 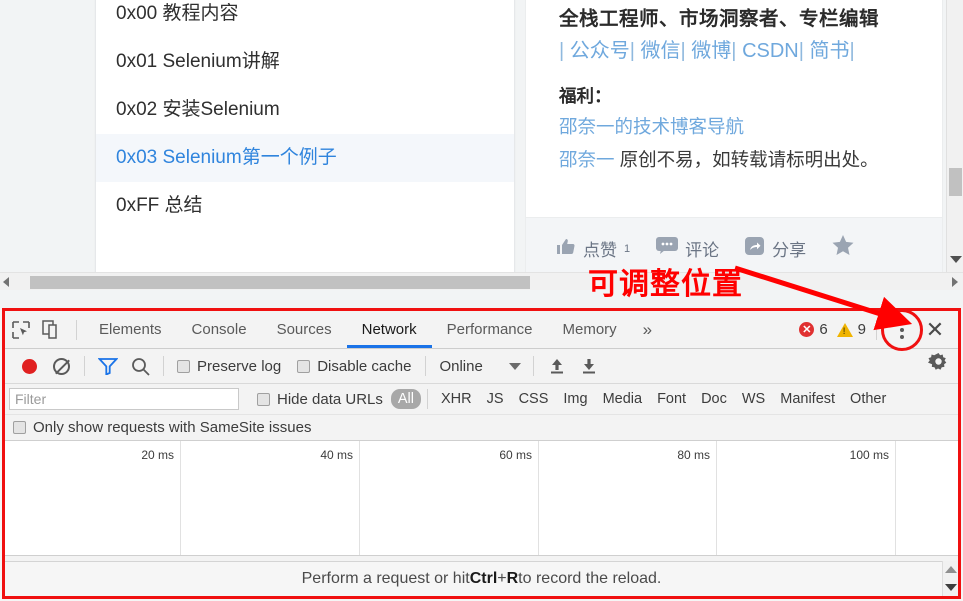 What do you see at coordinates (600, 51) in the screenshot?
I see `link-gongzhonghao: 公众号` at bounding box center [600, 51].